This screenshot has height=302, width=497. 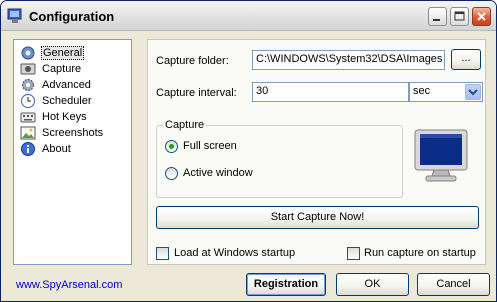 I want to click on nav-item-about: About, so click(x=75, y=149).